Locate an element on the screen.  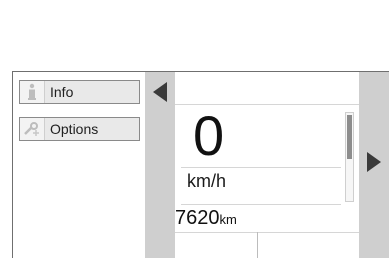
info-icon is located at coordinates (32, 92).